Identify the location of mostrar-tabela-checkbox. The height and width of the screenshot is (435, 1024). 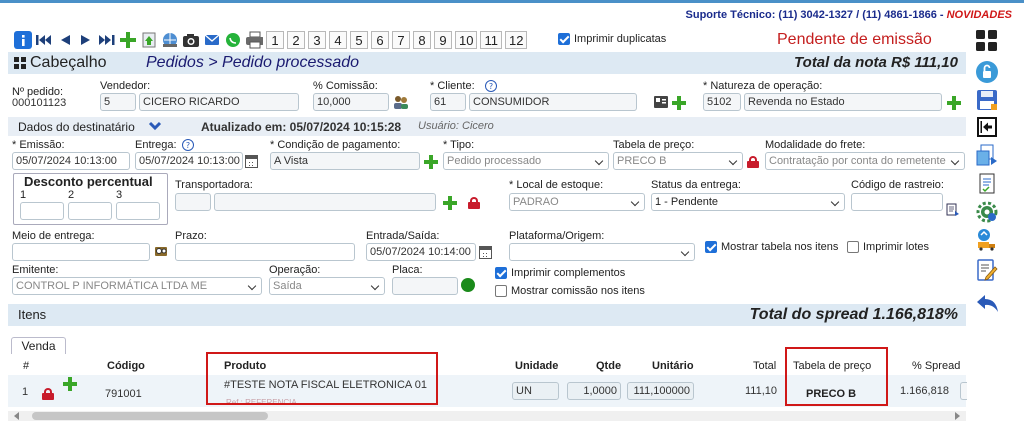
(711, 247).